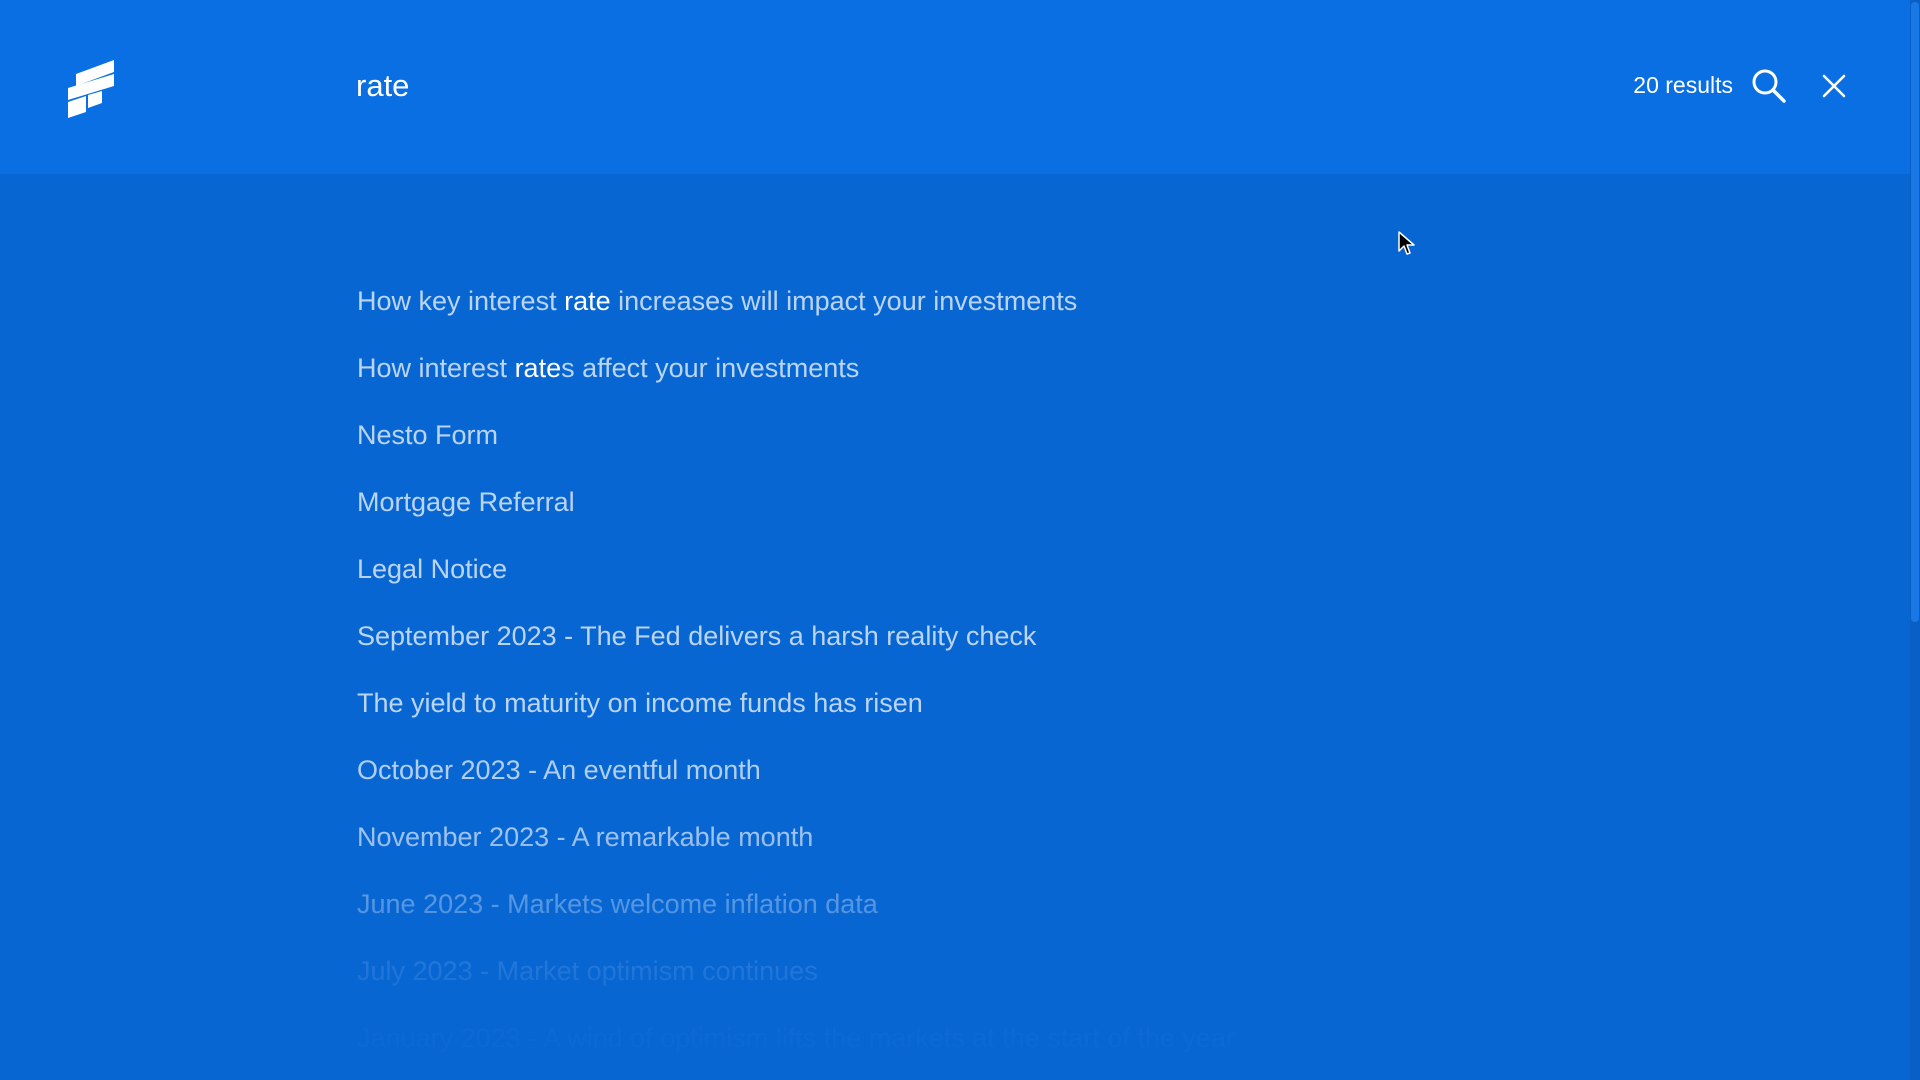 This screenshot has width=1920, height=1080. What do you see at coordinates (1057, 508) in the screenshot?
I see `result-item: Mortgage Referral` at bounding box center [1057, 508].